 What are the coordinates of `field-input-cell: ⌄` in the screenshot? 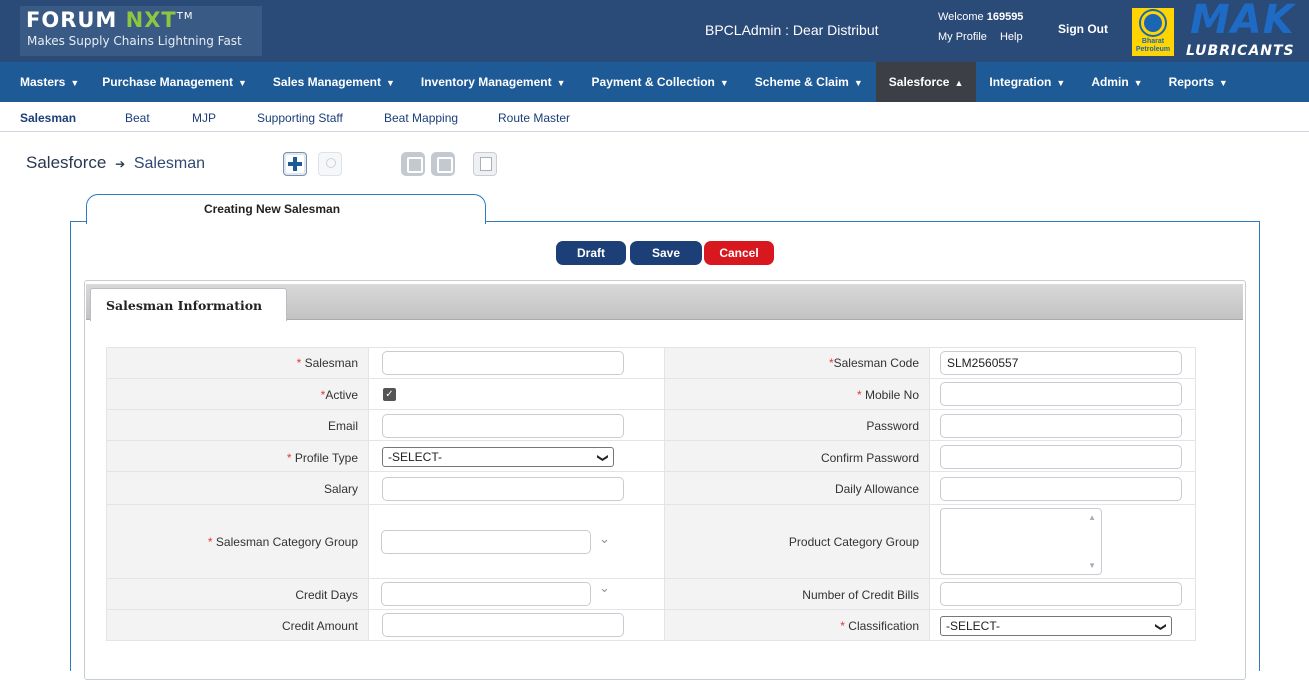 It's located at (517, 594).